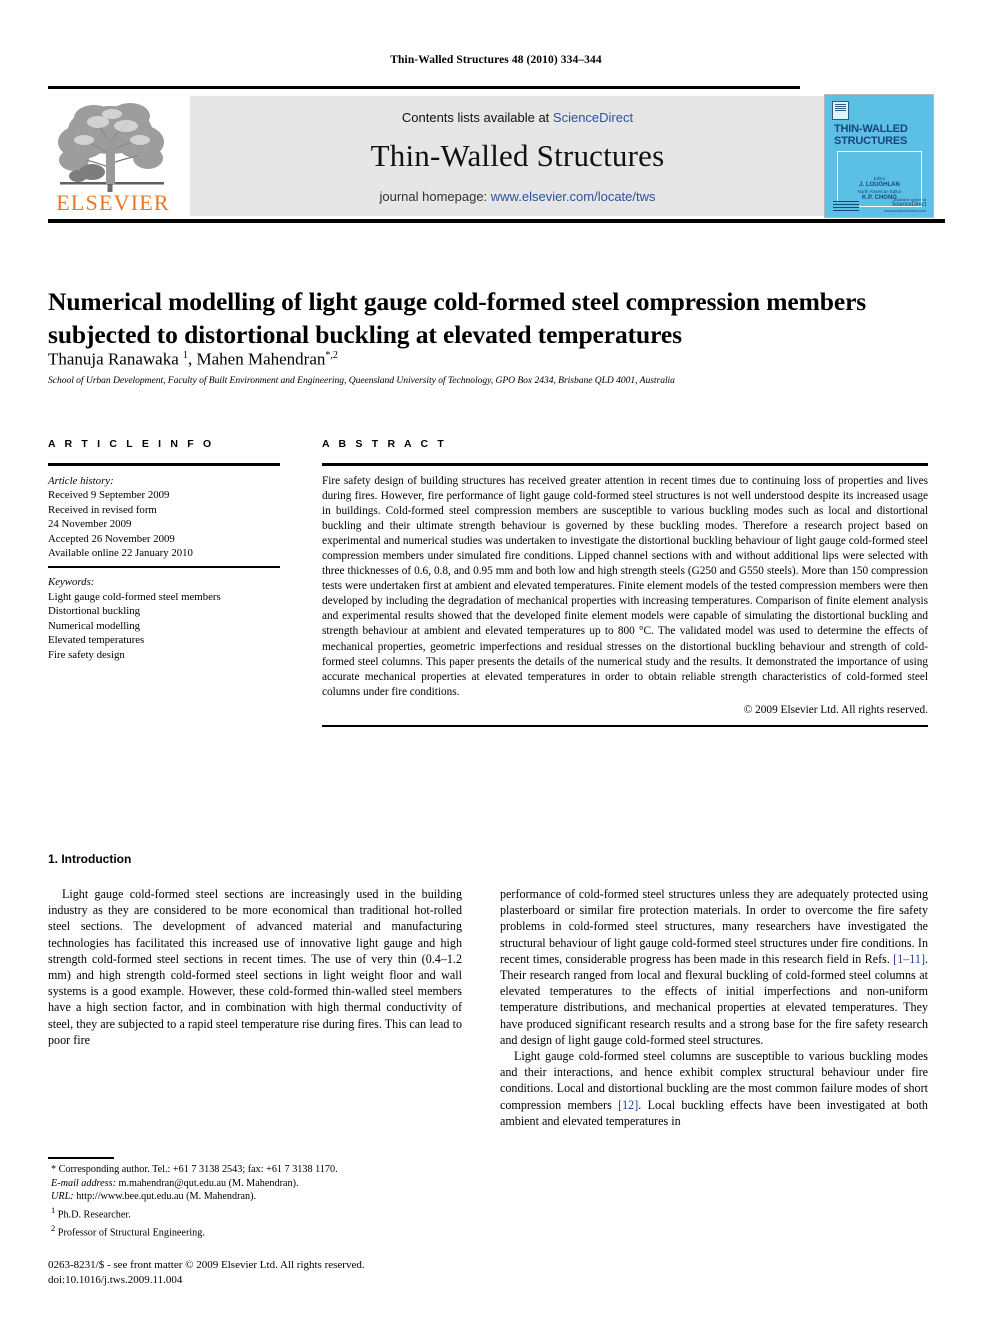  Describe the element at coordinates (90, 524) in the screenshot. I see `article-history-item: 24 November 2009` at that location.